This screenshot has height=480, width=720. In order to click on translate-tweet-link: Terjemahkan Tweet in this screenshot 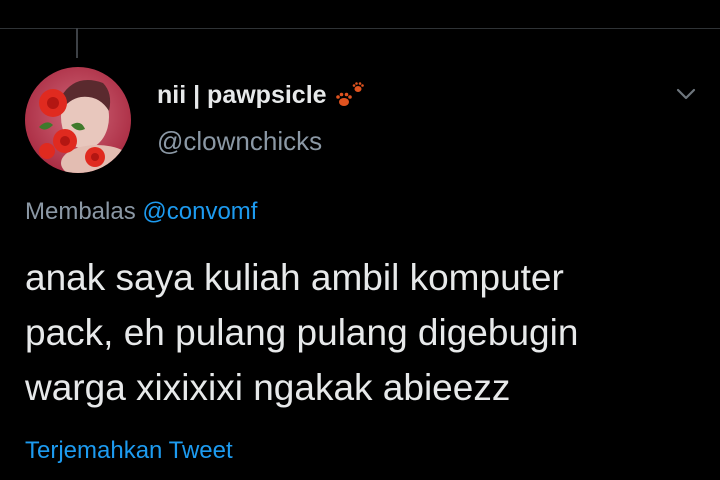, I will do `click(129, 451)`.